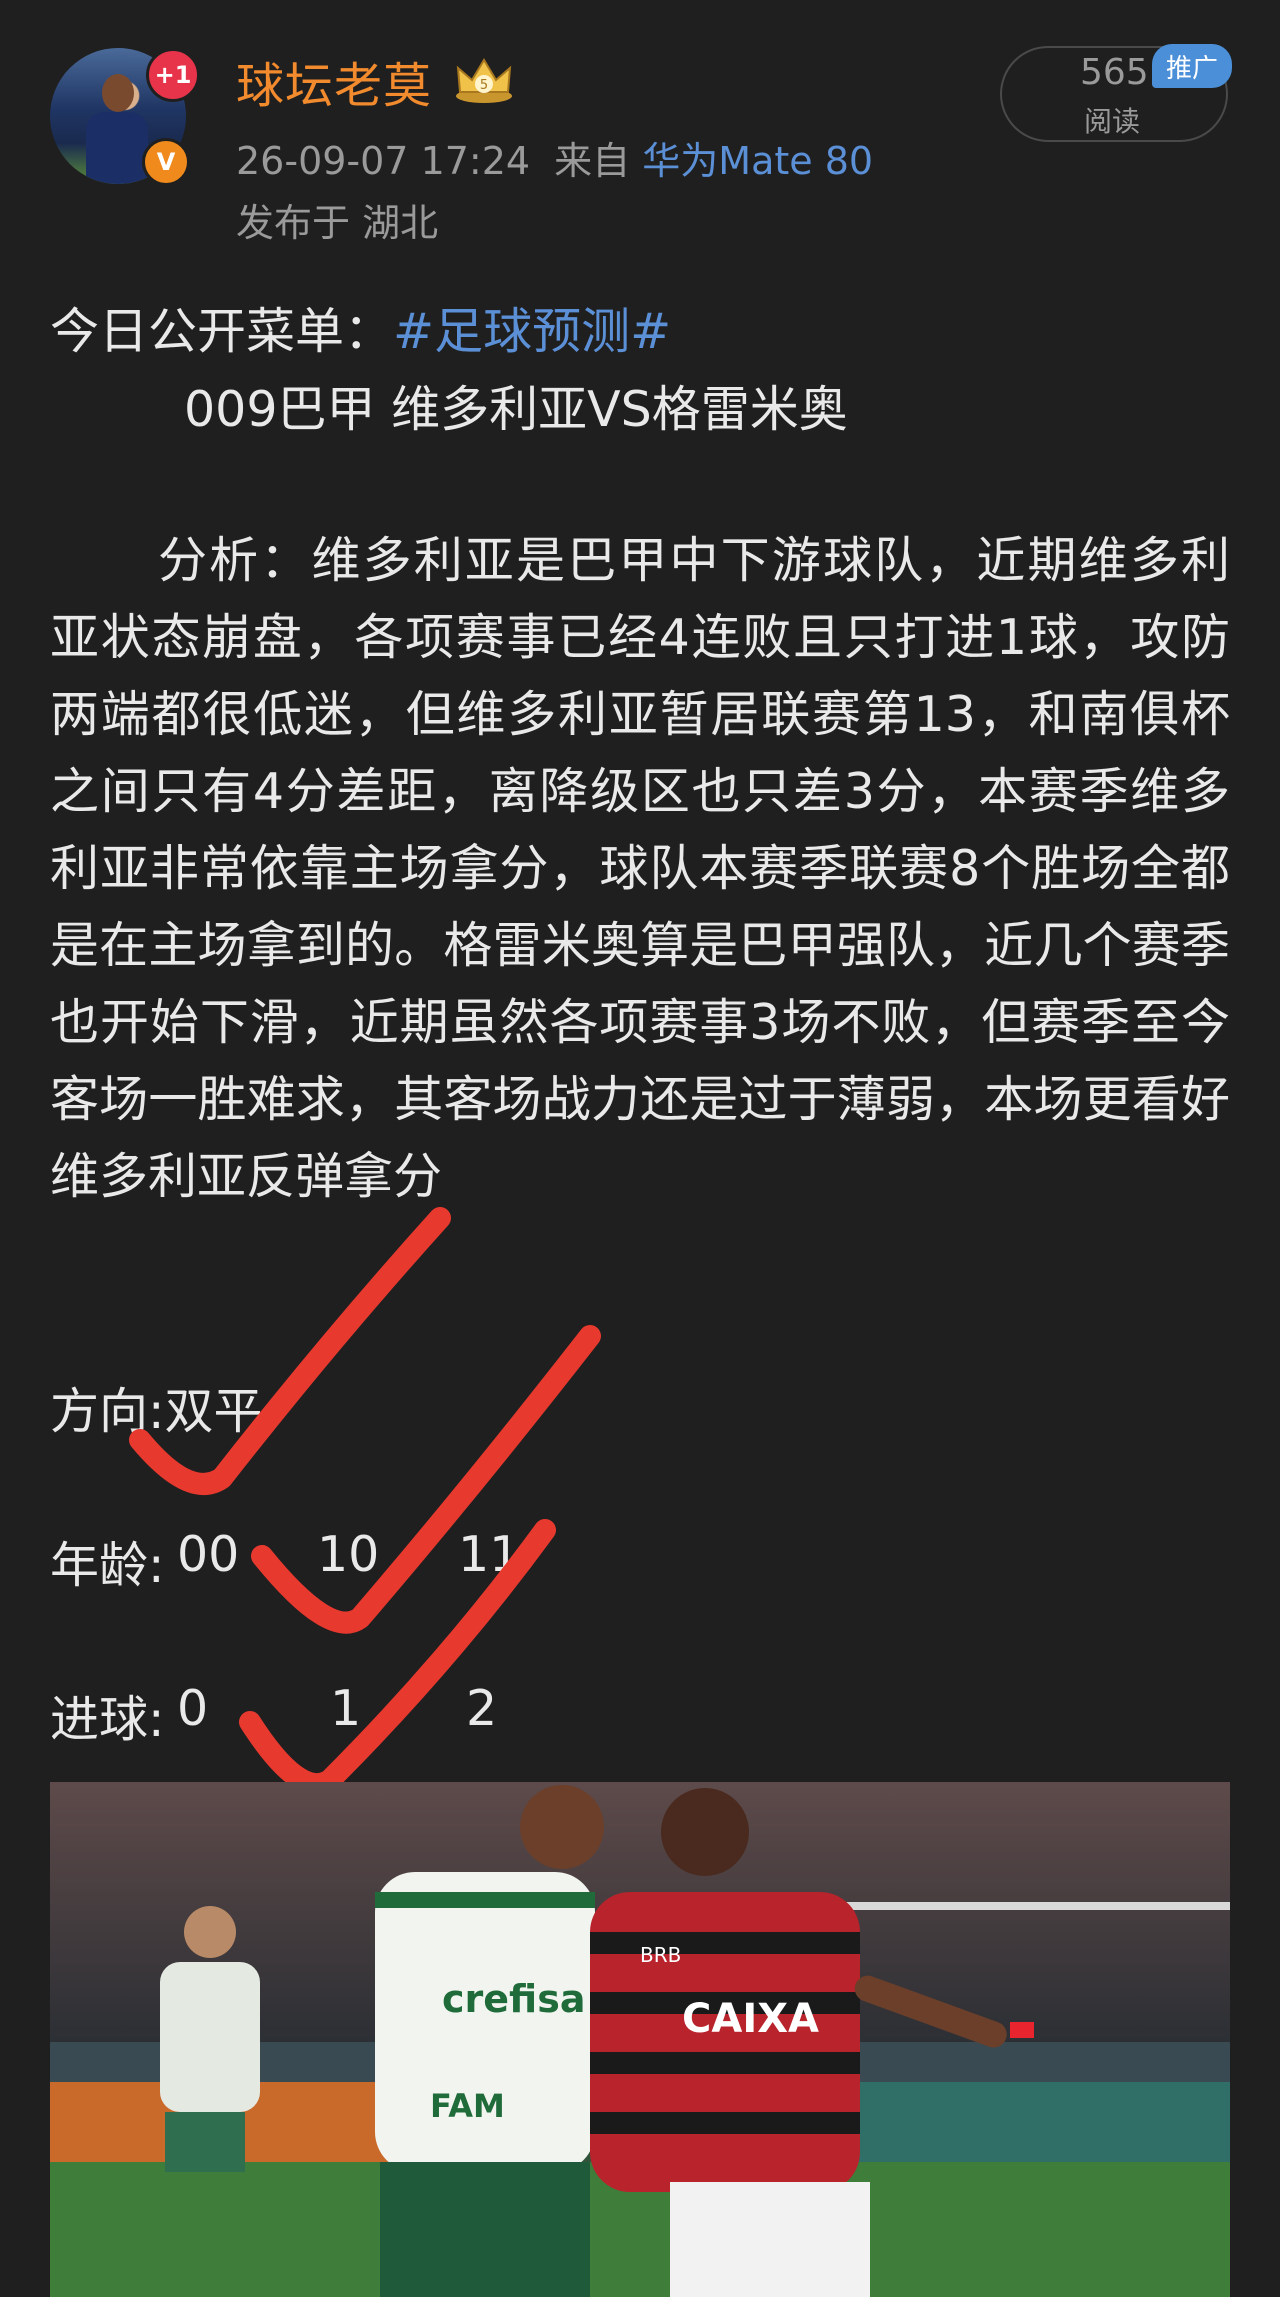 This screenshot has height=2297, width=1280. I want to click on direction-line: 方向:双平, so click(156, 1407).